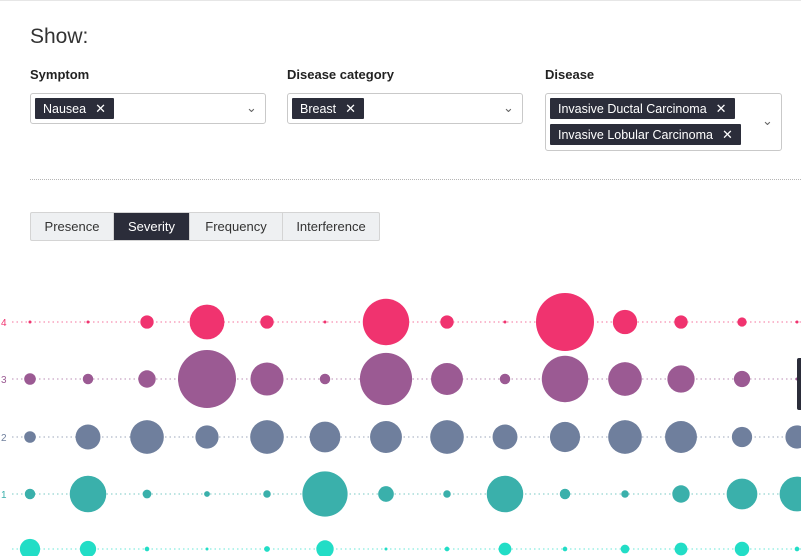  I want to click on symptom-label: Symptom, so click(60, 74).